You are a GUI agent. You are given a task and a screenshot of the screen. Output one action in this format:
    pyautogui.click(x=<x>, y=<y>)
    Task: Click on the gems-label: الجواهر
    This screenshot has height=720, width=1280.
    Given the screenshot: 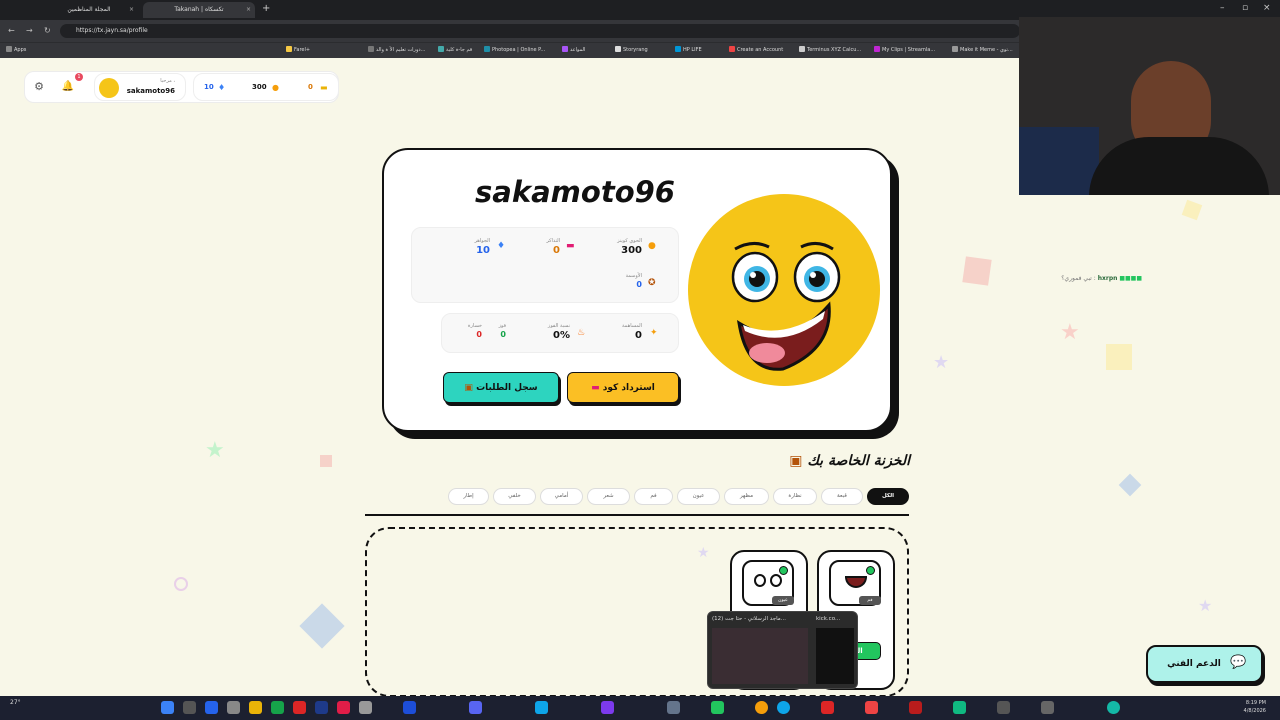 What is the action you would take?
    pyautogui.click(x=482, y=241)
    